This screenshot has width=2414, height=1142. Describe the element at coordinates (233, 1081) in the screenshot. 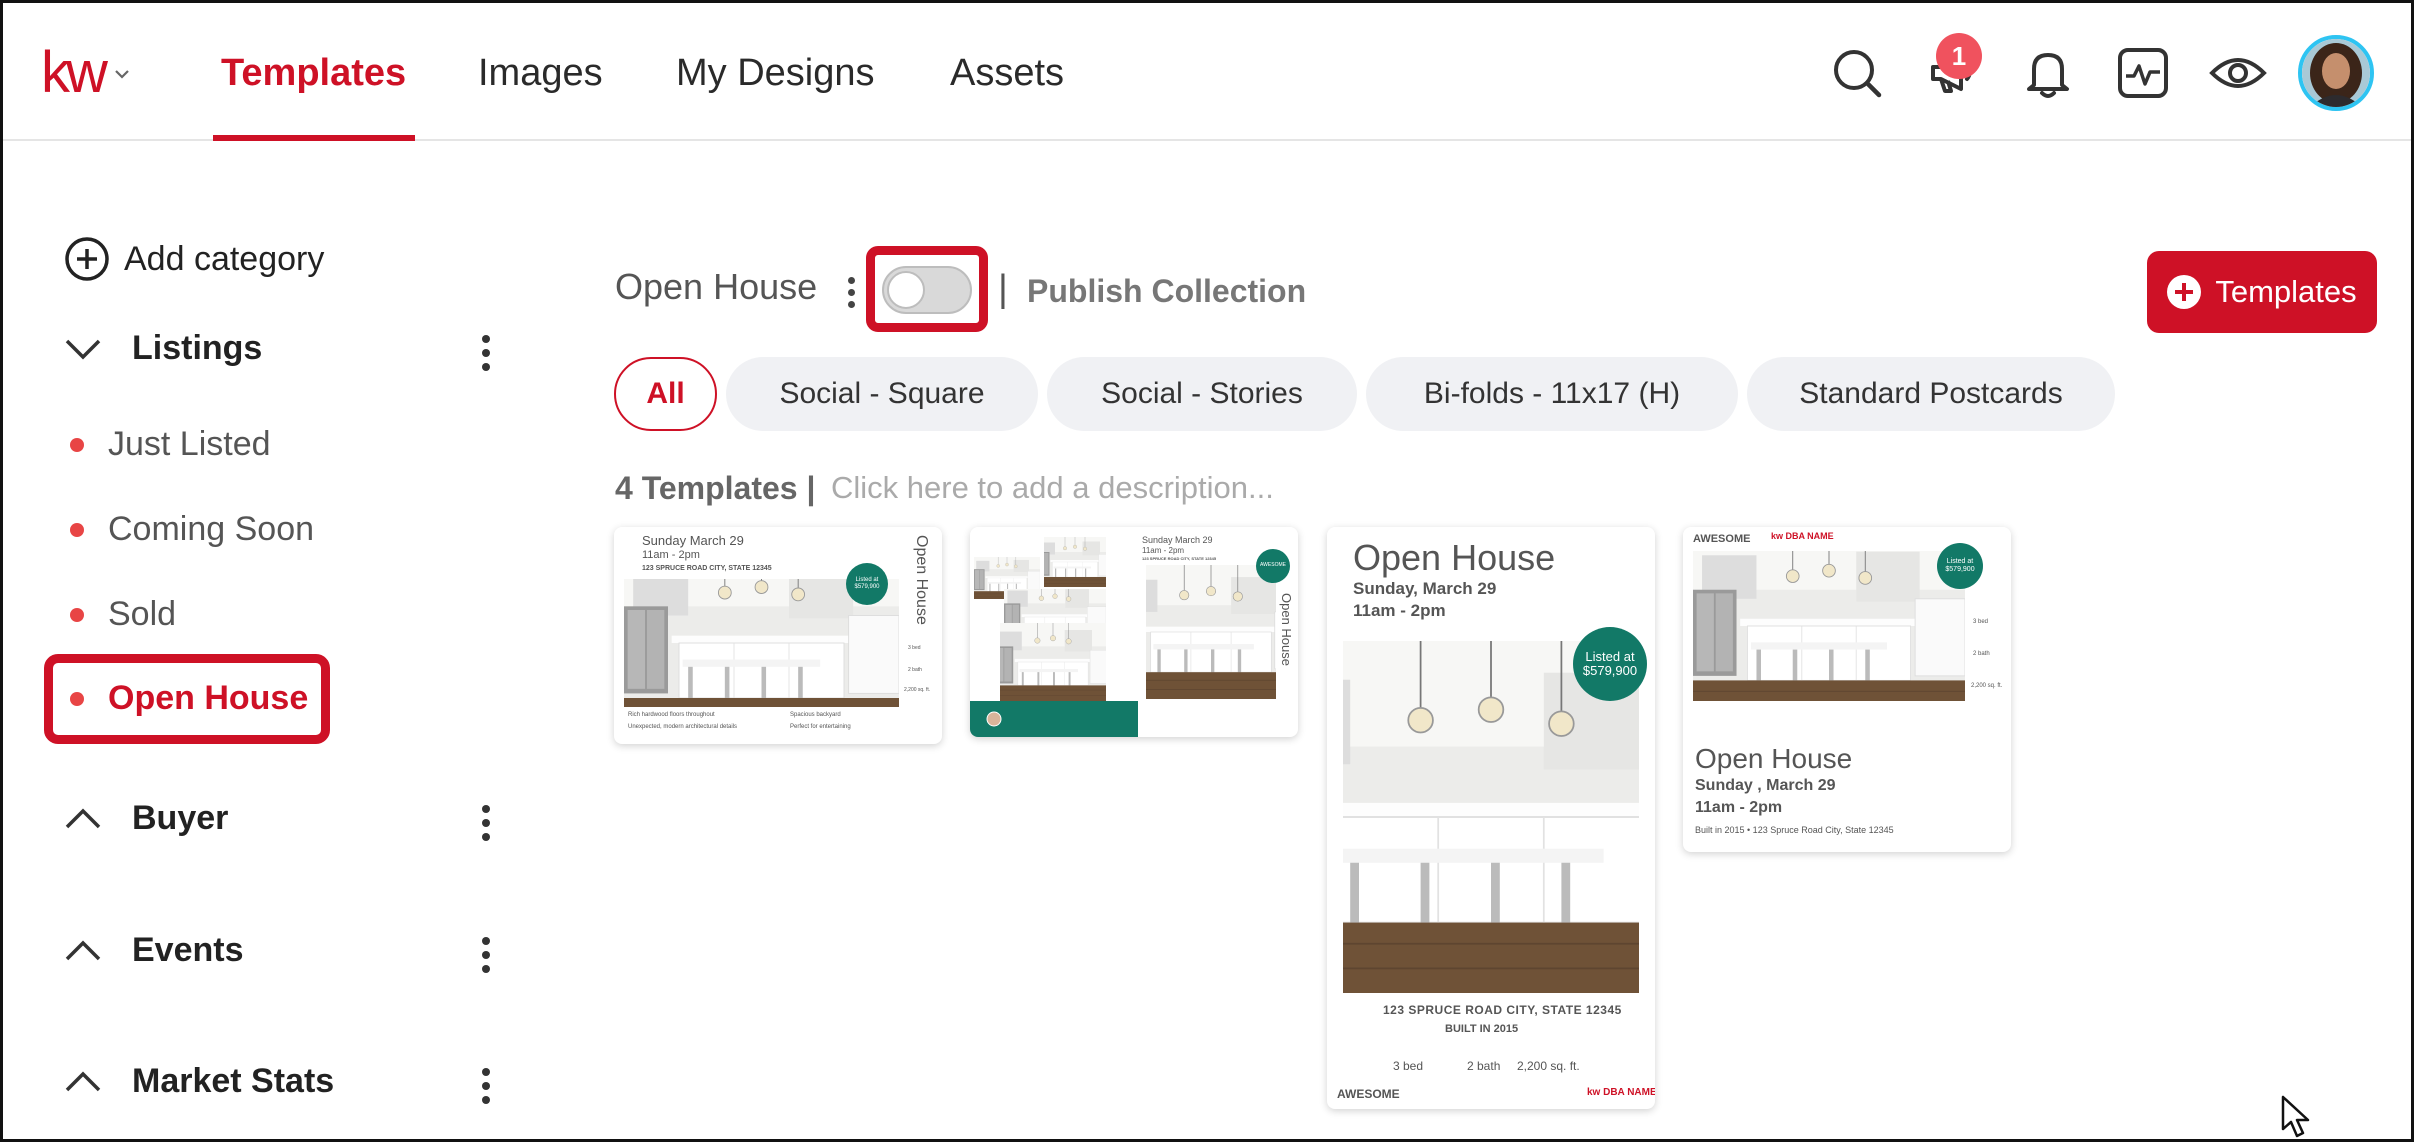

I see `category-label: Market Stats` at that location.